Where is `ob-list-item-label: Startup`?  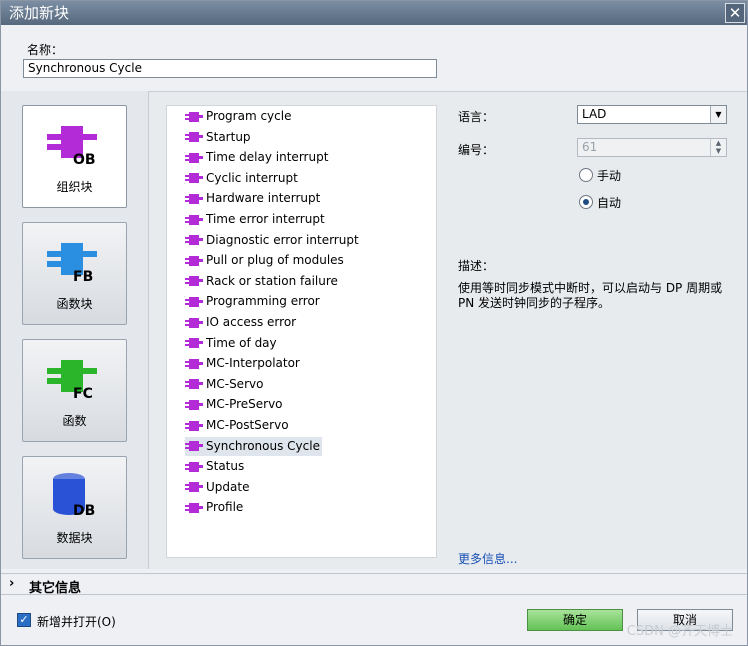 ob-list-item-label: Startup is located at coordinates (228, 136).